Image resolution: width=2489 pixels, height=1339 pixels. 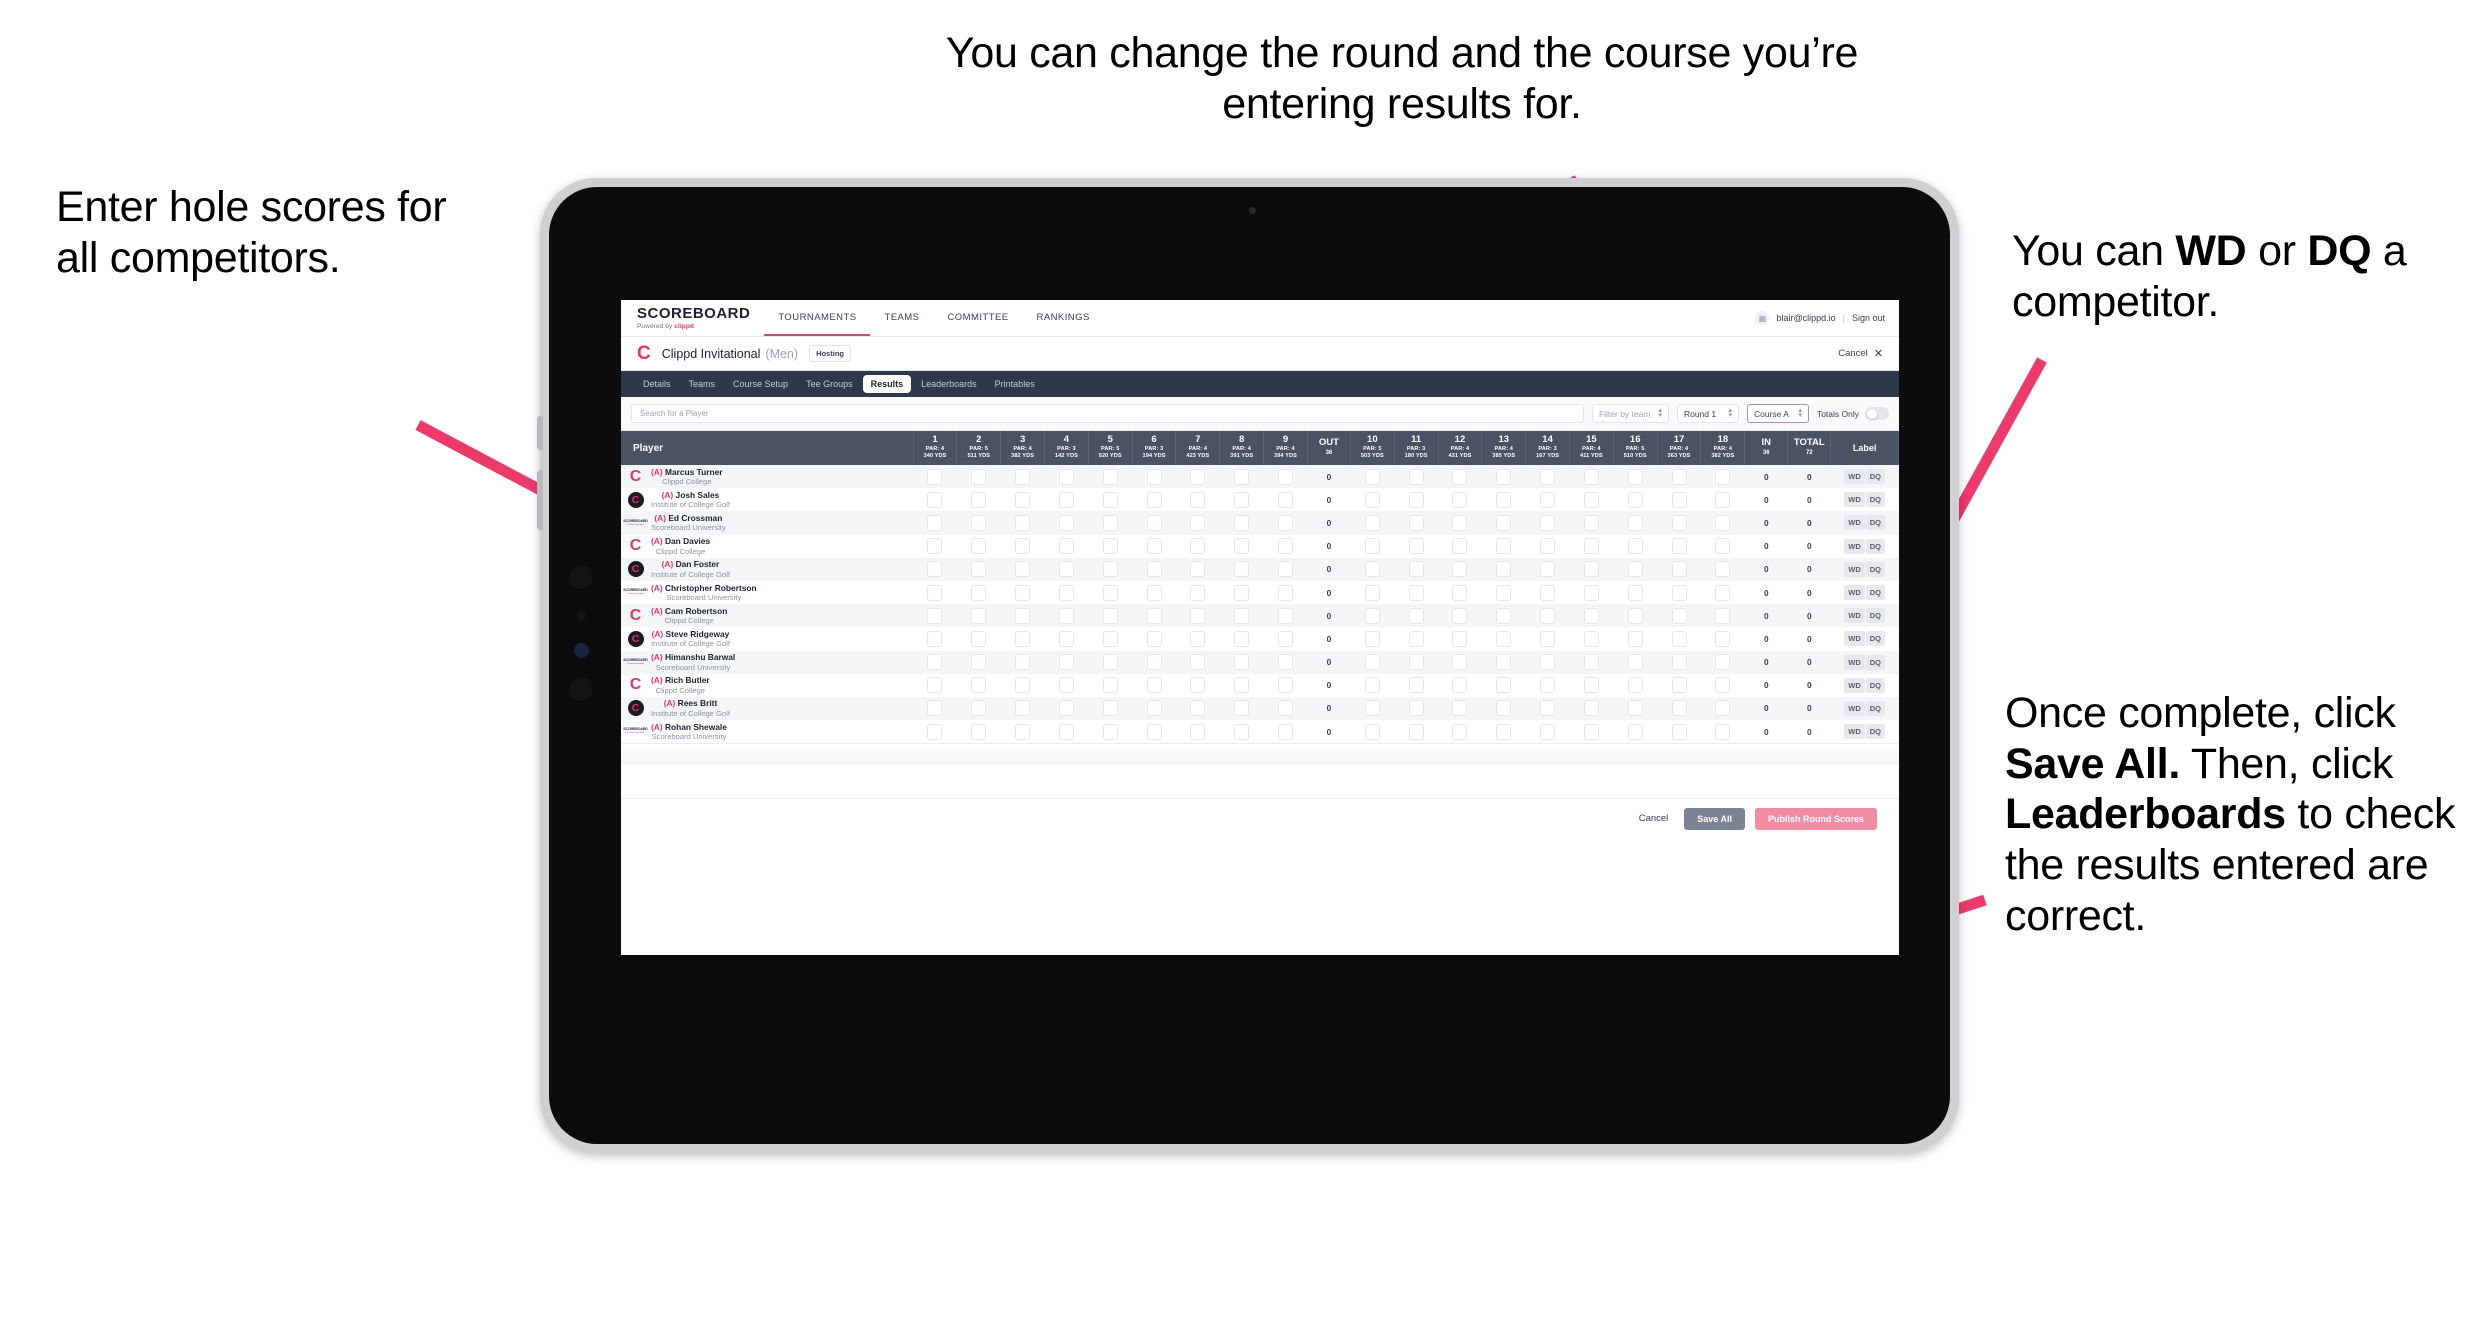 I want to click on nav-link-teams: TEAMS, so click(x=901, y=318).